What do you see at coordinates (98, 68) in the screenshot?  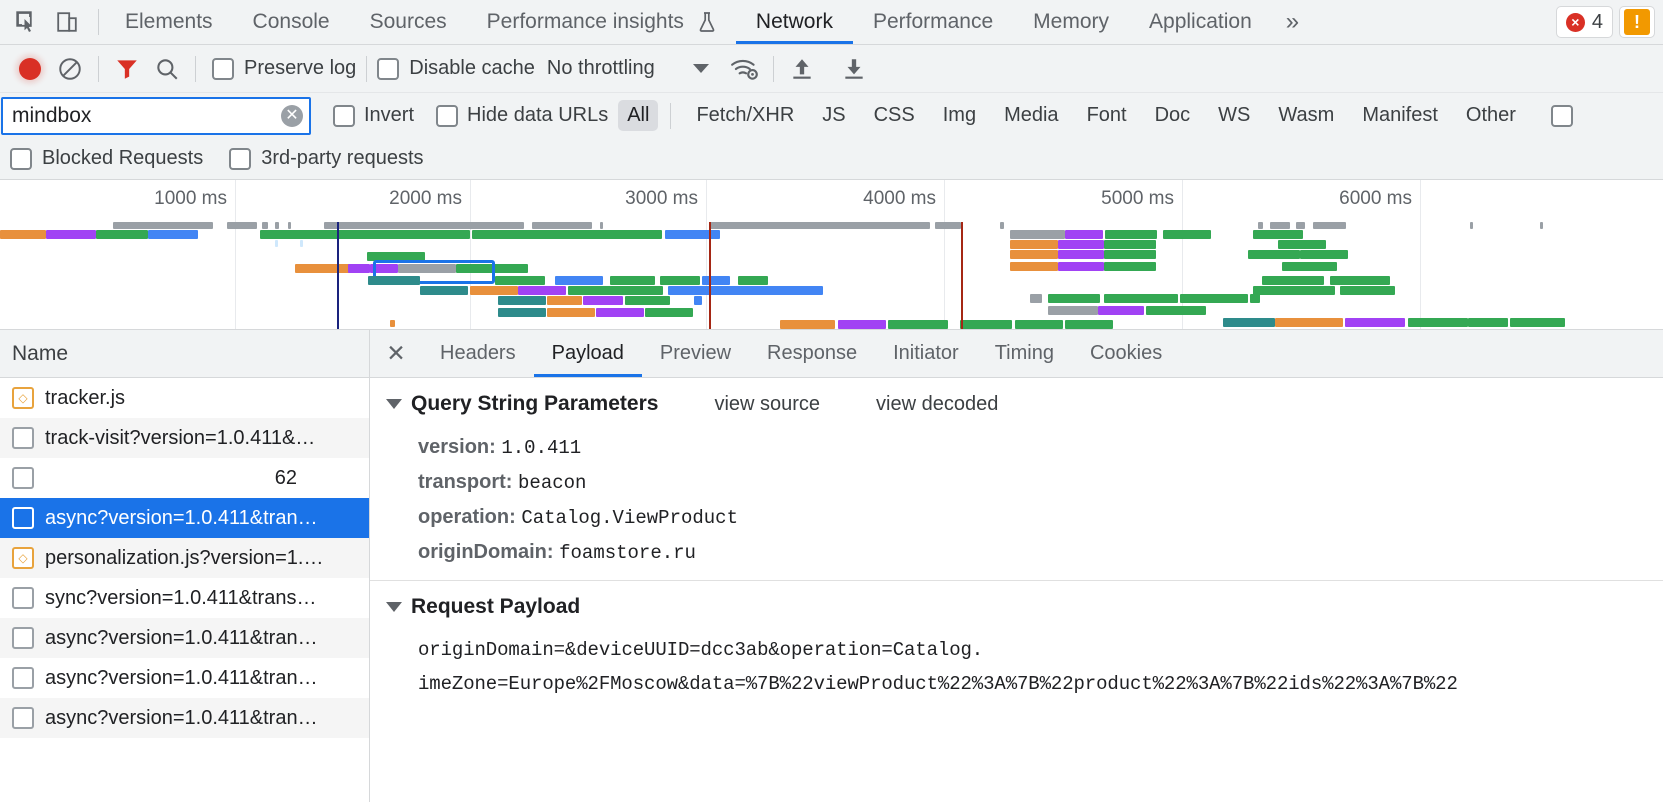 I see `toolbar-divider` at bounding box center [98, 68].